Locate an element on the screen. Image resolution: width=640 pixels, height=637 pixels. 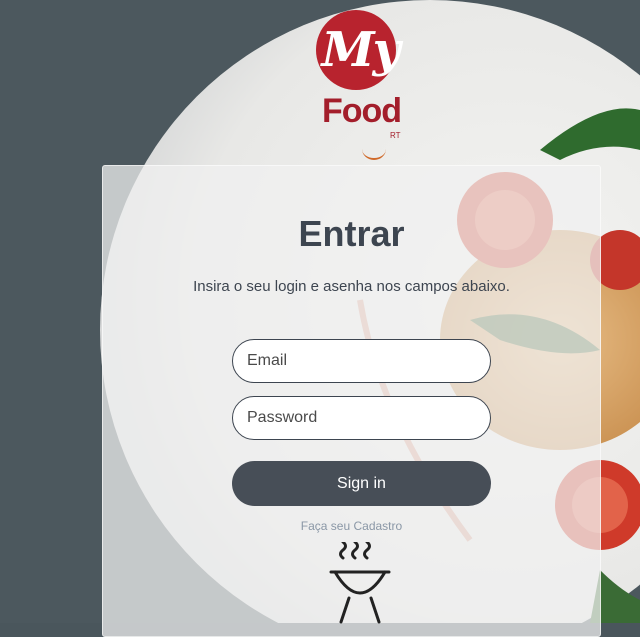
password-field is located at coordinates (361, 418).